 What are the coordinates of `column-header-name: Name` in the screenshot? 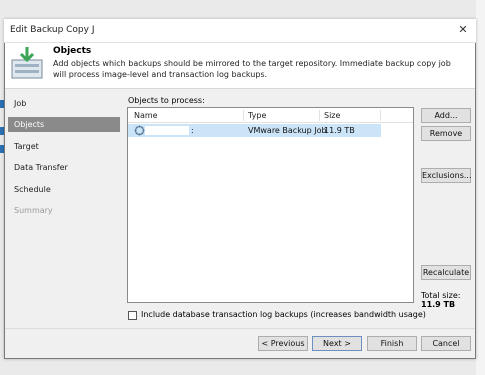 It's located at (146, 115).